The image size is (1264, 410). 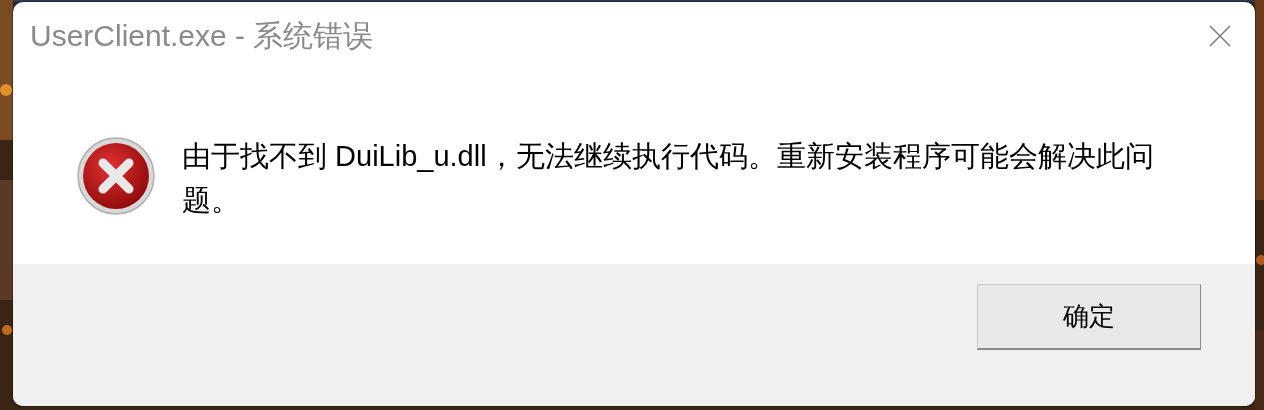 What do you see at coordinates (116, 176) in the screenshot?
I see `error-icon` at bounding box center [116, 176].